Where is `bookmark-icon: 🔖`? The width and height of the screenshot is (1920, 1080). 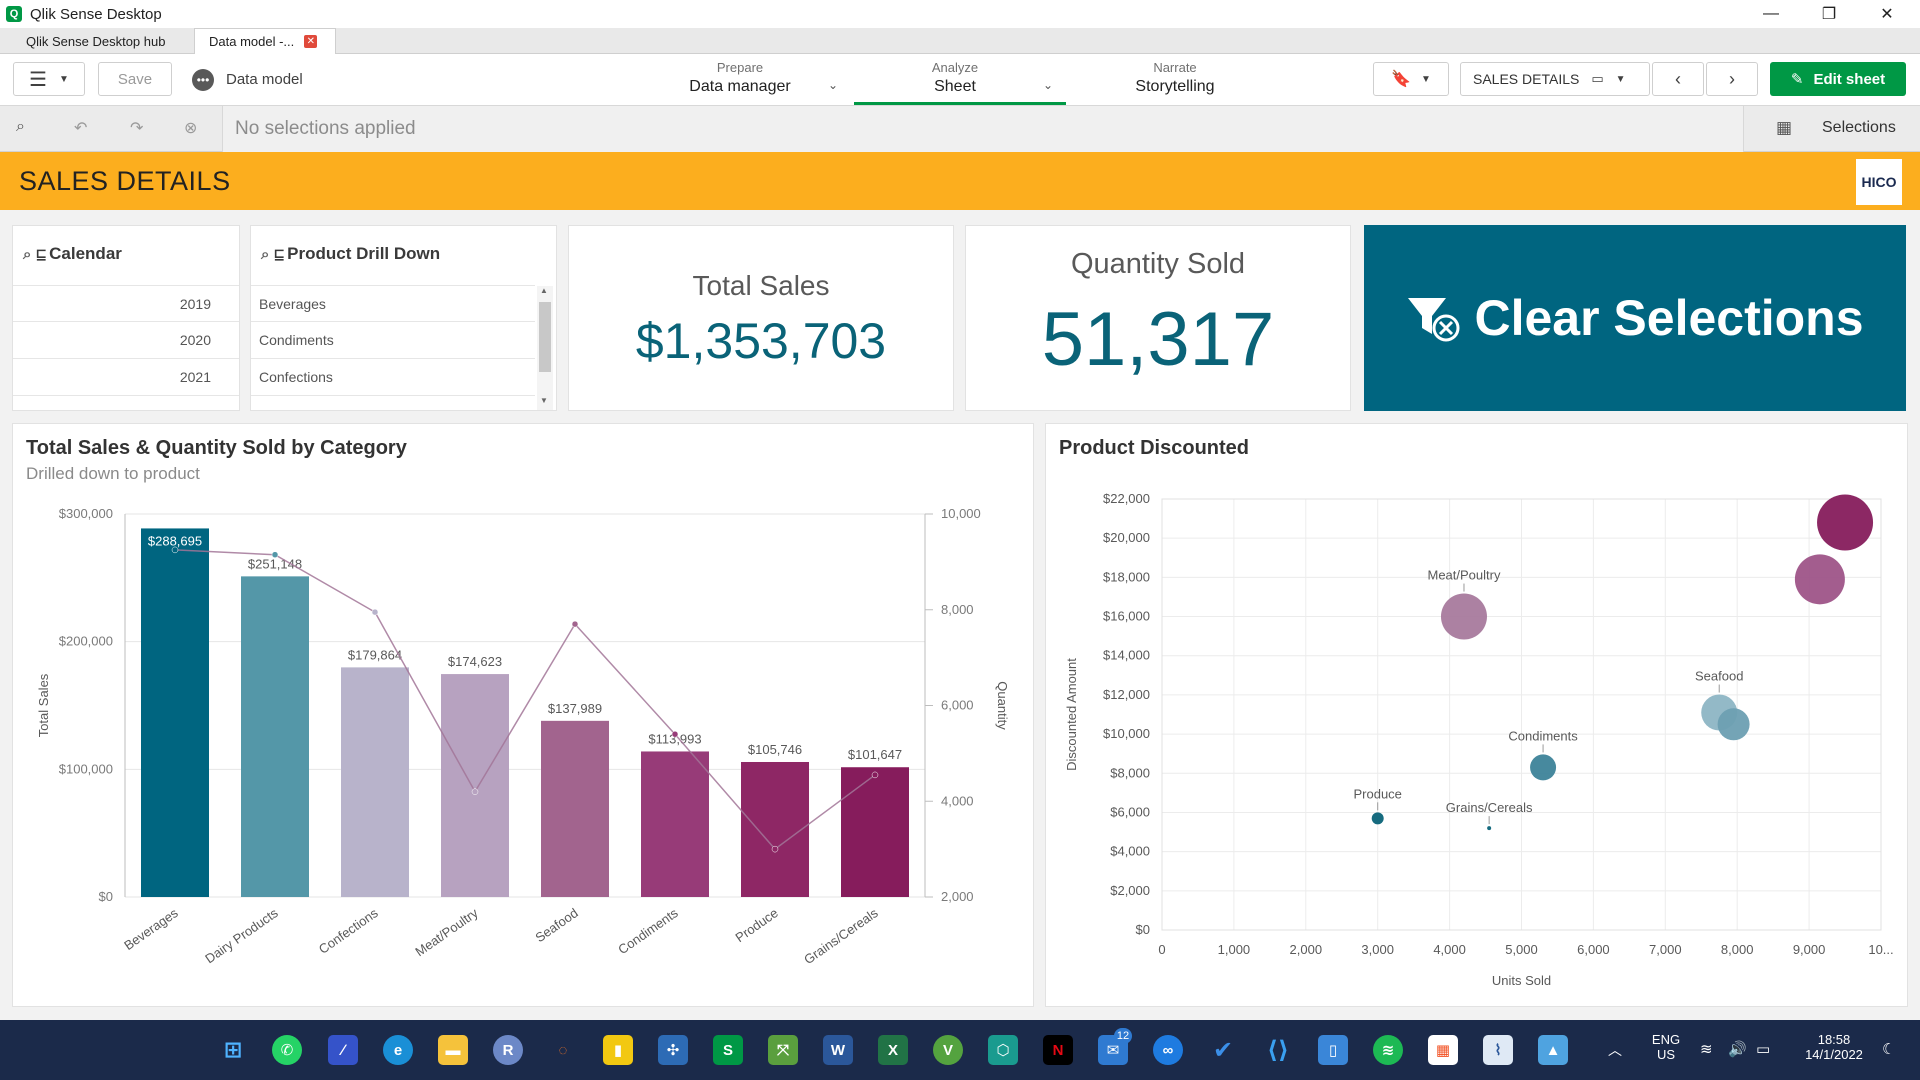 bookmark-icon: 🔖 is located at coordinates (1401, 79).